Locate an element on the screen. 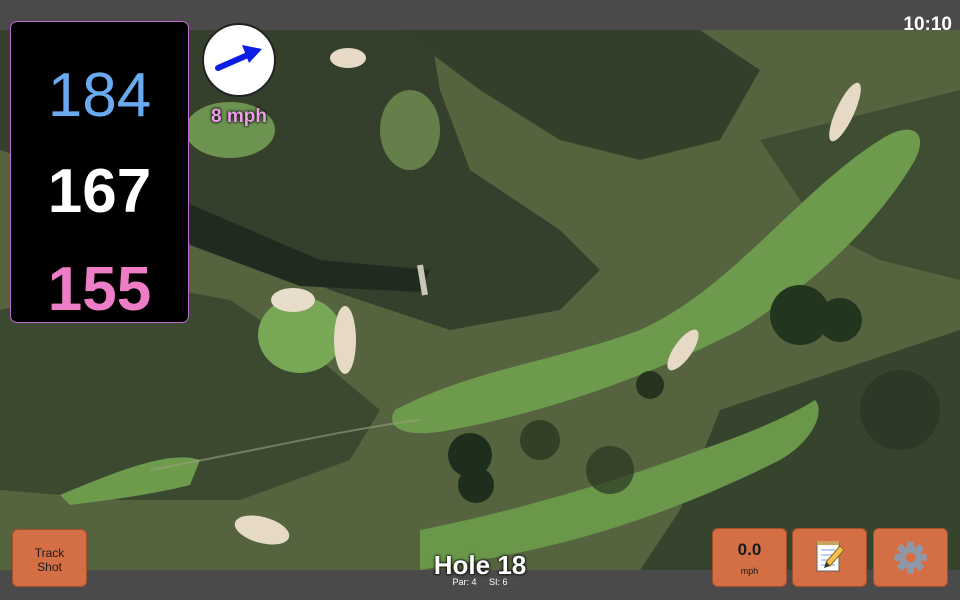  hole-info: Par: 4 SI: 6 is located at coordinates (480, 582).